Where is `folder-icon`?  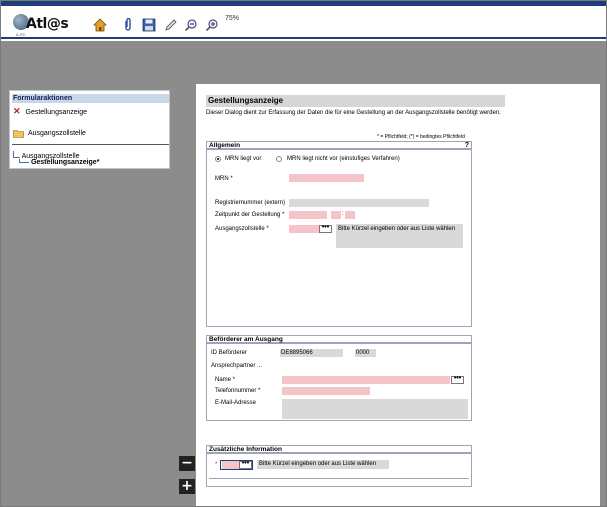
folder-icon is located at coordinates (18, 134).